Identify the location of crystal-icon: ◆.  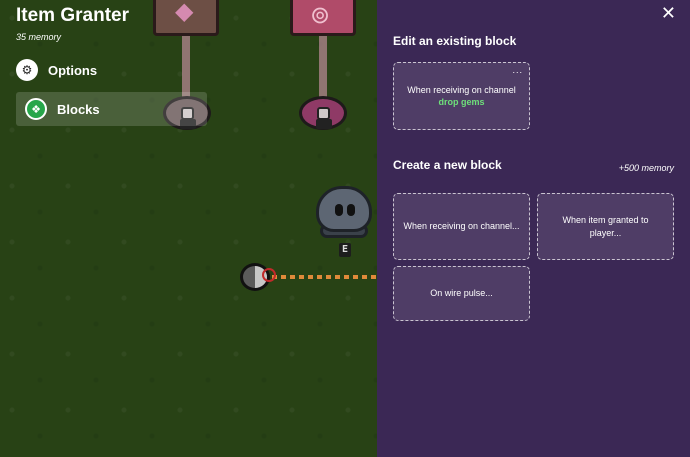
(184, 12).